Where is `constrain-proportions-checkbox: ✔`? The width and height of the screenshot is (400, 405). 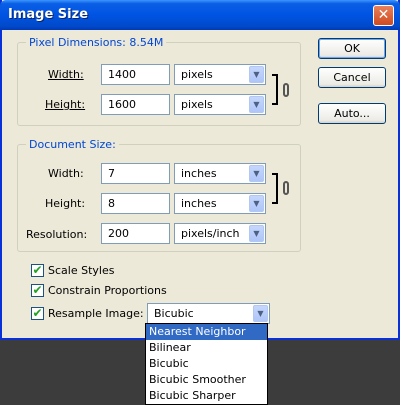 constrain-proportions-checkbox: ✔ is located at coordinates (37, 290).